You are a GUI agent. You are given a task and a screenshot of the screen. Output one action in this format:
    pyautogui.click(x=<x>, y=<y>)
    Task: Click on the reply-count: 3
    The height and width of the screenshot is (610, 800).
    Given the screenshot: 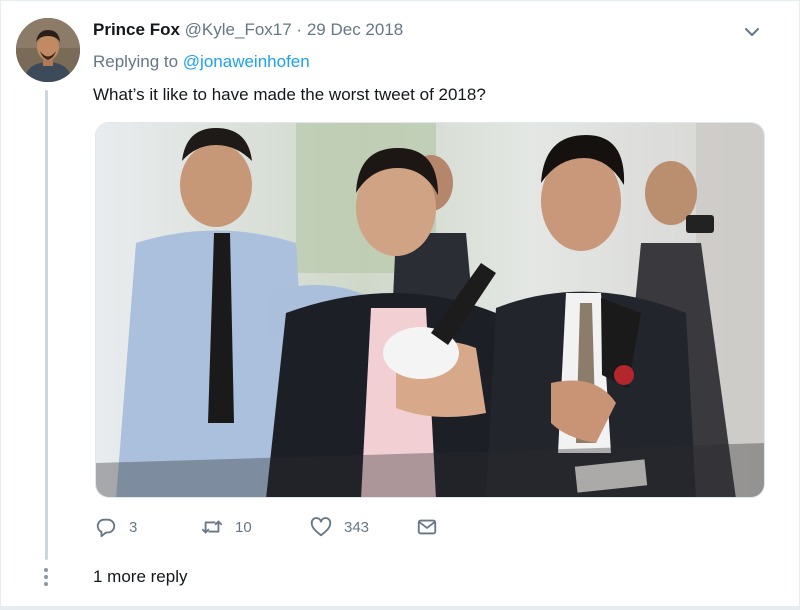 What is the action you would take?
    pyautogui.click(x=133, y=527)
    